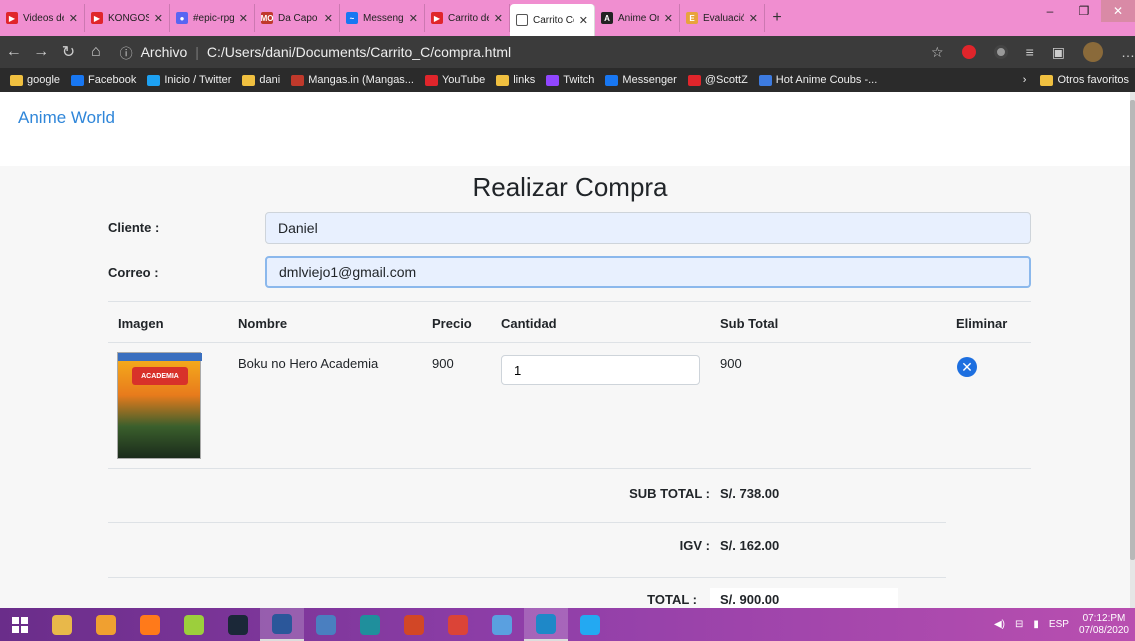 The width and height of the screenshot is (1135, 641). I want to click on product-subtotal: 900, so click(731, 363).